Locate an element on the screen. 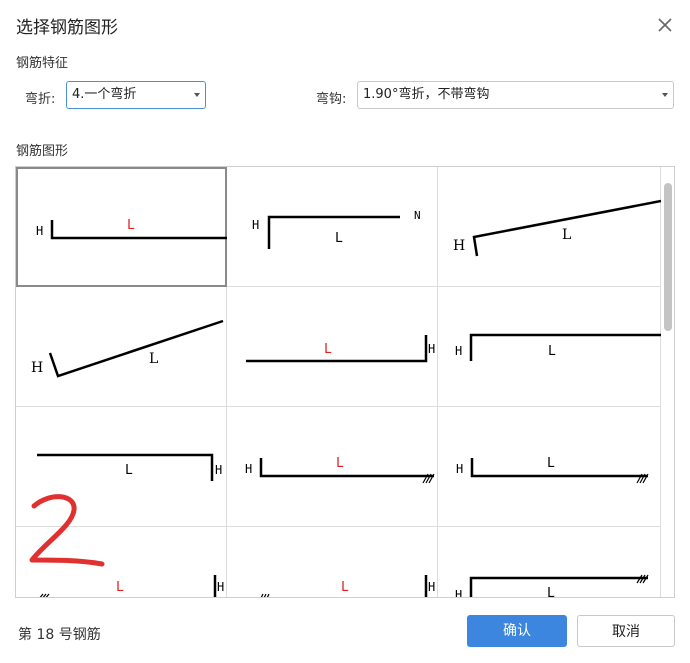 This screenshot has height=663, width=690. hook-label: 弯钩: is located at coordinates (331, 99).